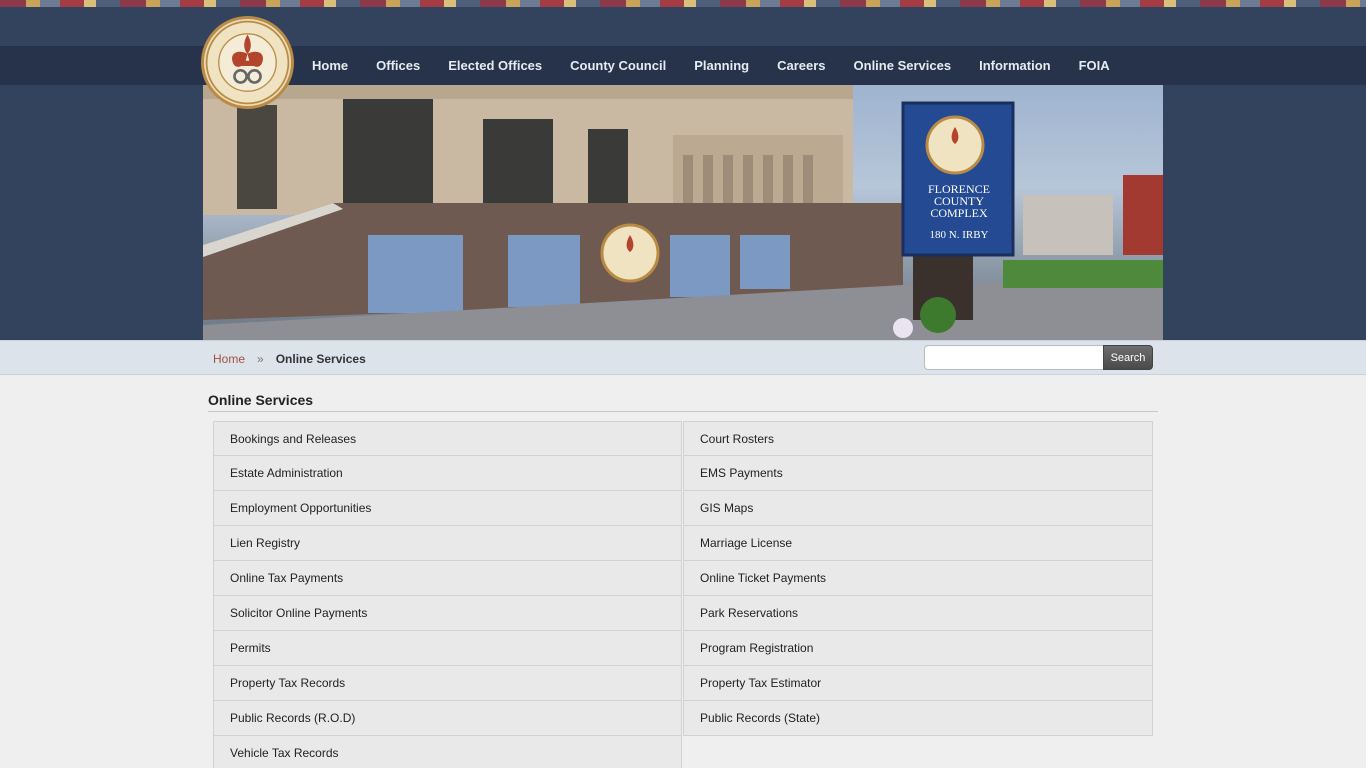  Describe the element at coordinates (683, 402) in the screenshot. I see `page-title: Online Services` at that location.